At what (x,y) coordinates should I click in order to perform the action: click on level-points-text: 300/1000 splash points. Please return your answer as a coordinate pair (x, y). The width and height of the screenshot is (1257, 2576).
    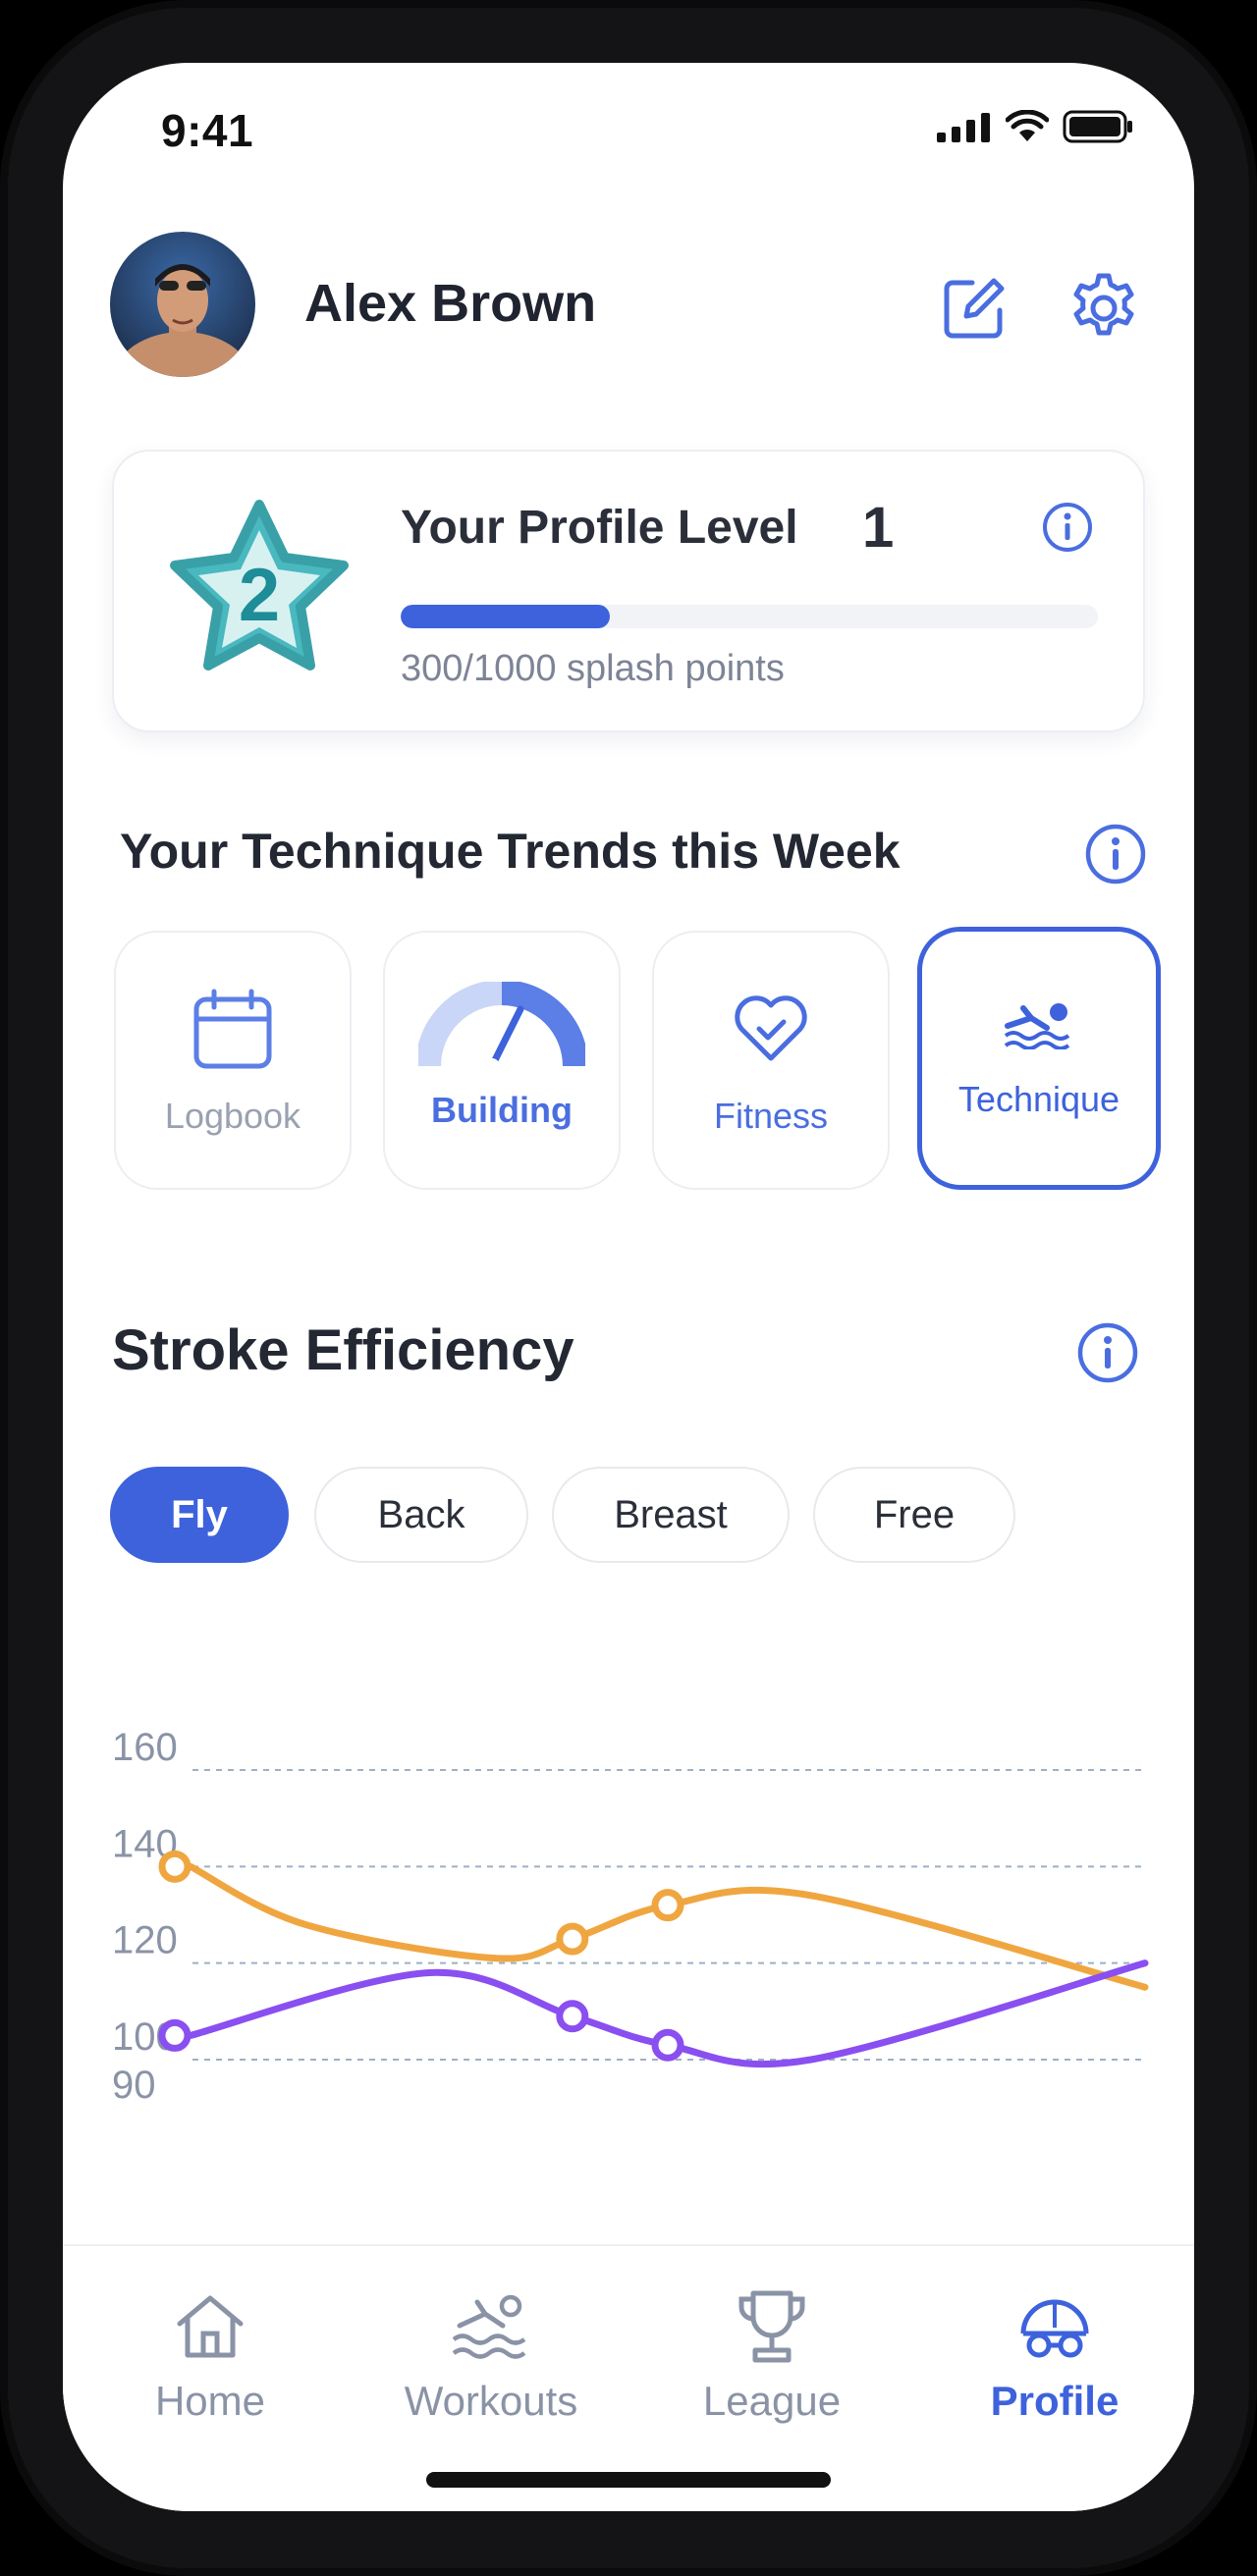
    Looking at the image, I should click on (593, 668).